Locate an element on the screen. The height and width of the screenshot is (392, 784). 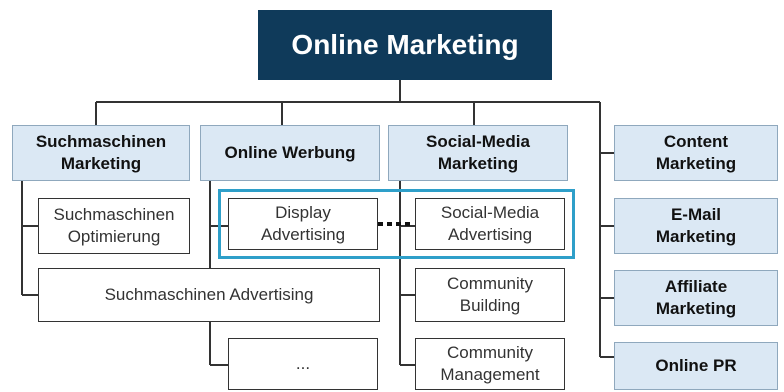
category-online-pr: Online PR is located at coordinates (696, 366).